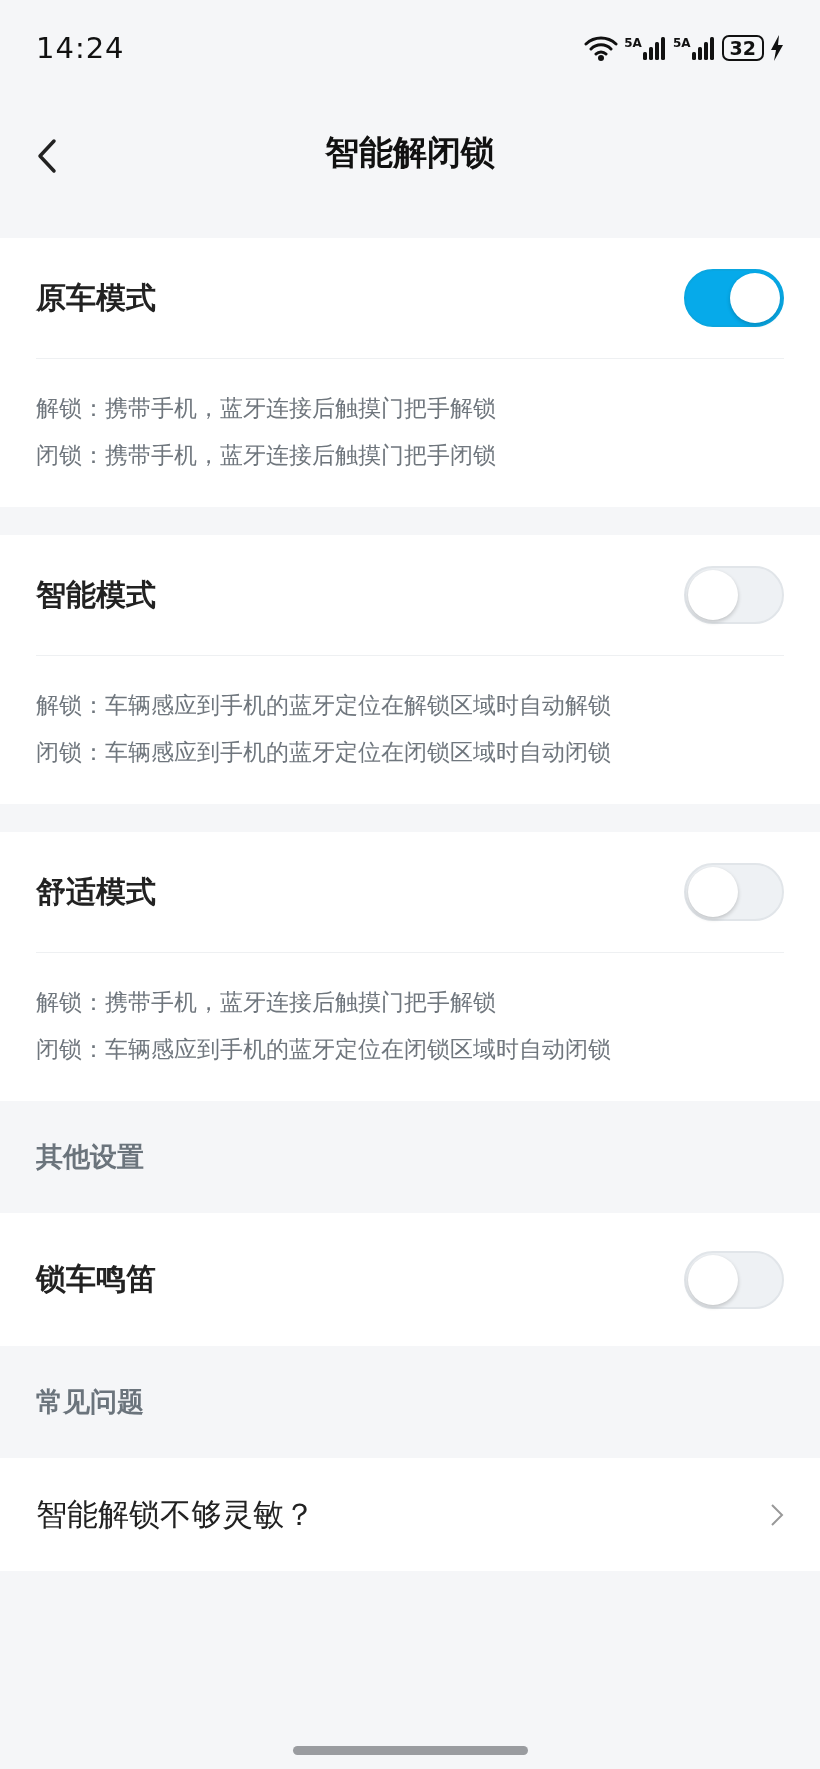 Image resolution: width=820 pixels, height=1769 pixels. I want to click on page-title: 智能解闭锁, so click(410, 152).